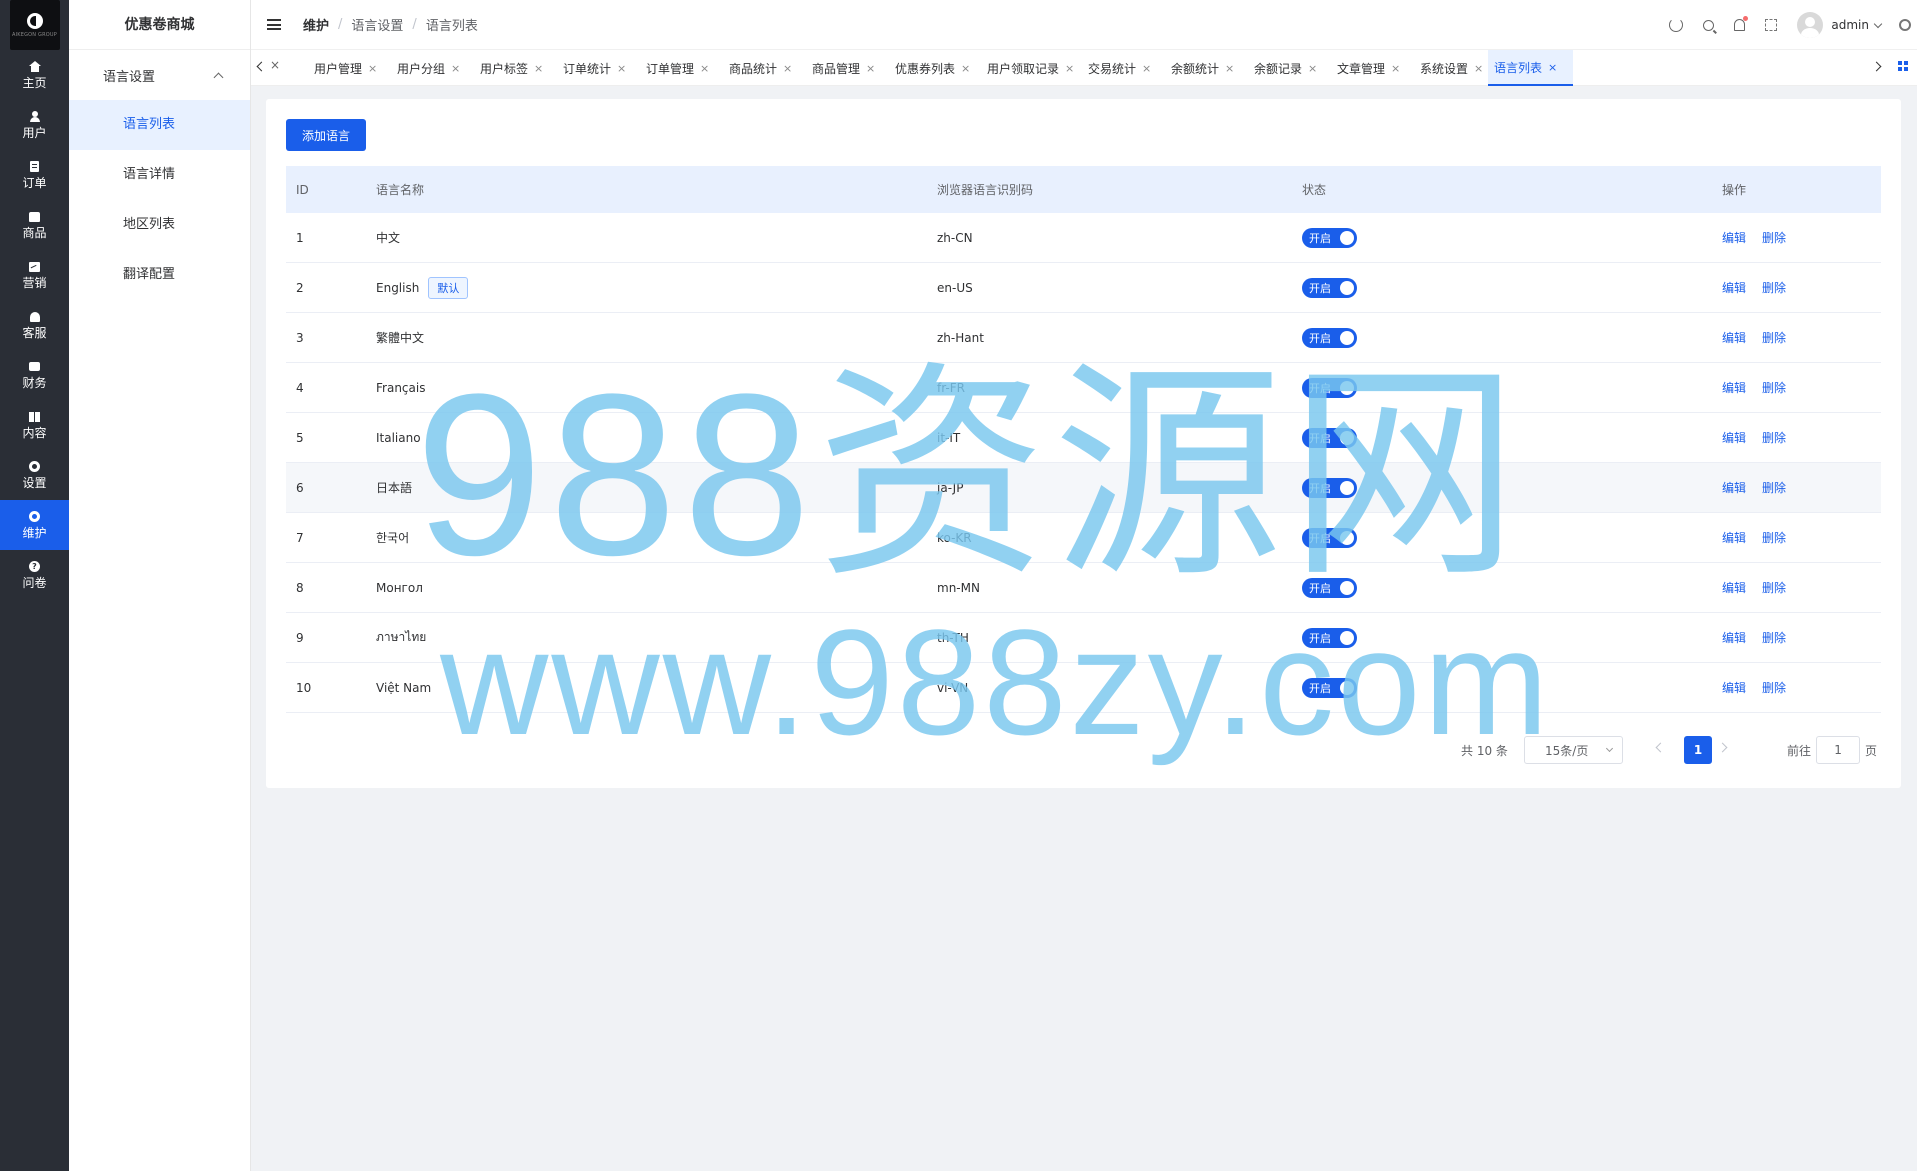 The height and width of the screenshot is (1171, 1917). Describe the element at coordinates (261, 66) in the screenshot. I see `scroll-left-icon` at that location.